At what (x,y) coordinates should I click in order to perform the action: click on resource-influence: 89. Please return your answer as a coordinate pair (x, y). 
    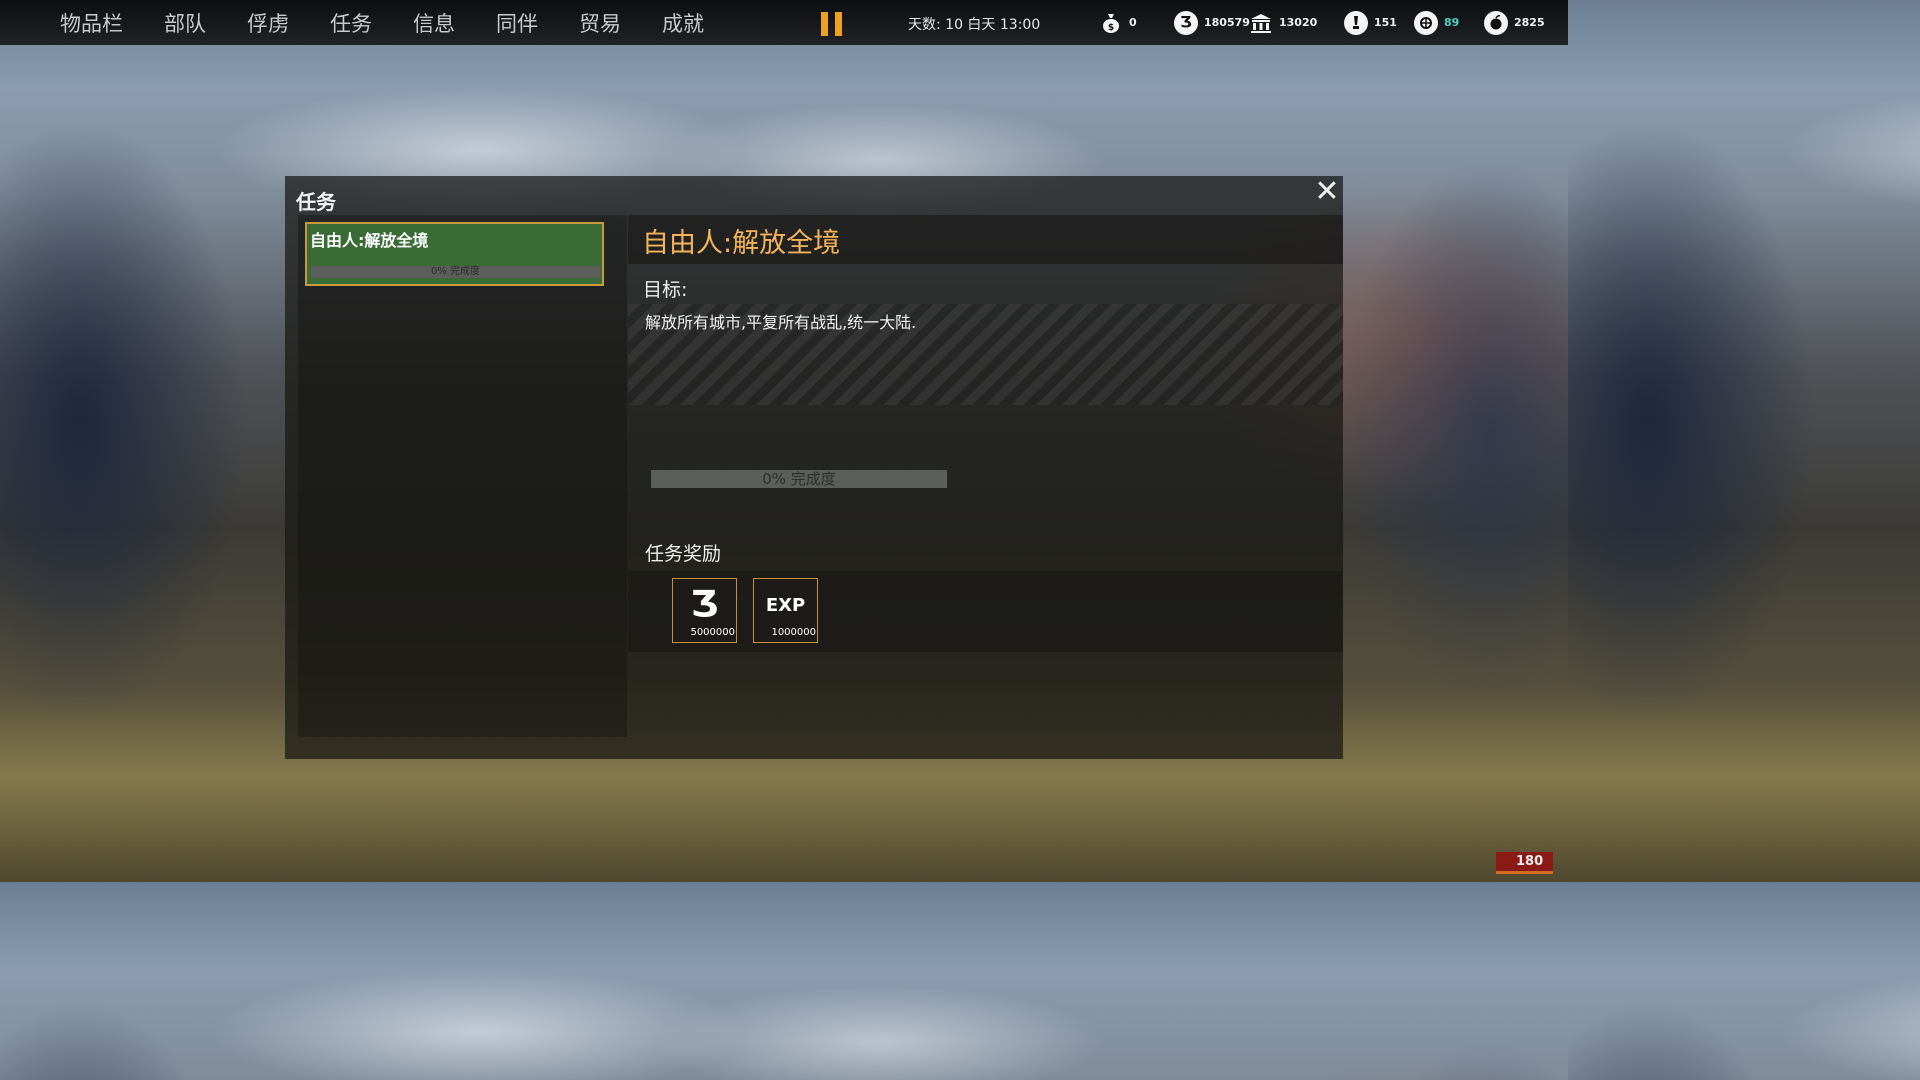
    Looking at the image, I should click on (1436, 22).